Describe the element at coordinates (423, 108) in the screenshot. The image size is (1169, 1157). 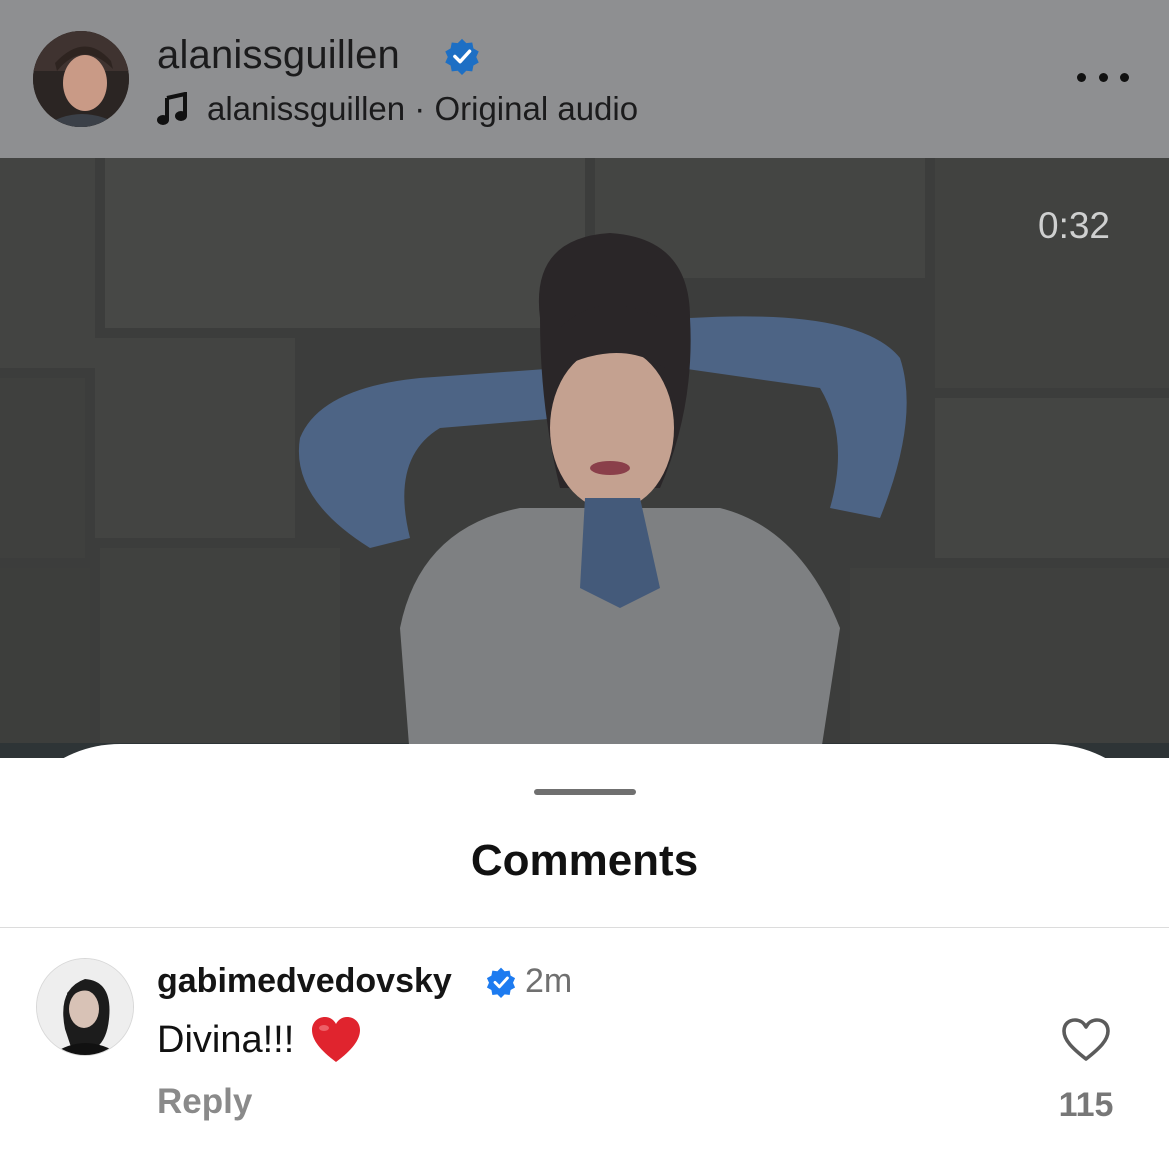
I see `audio-label: alanissguillen · Original audio` at that location.